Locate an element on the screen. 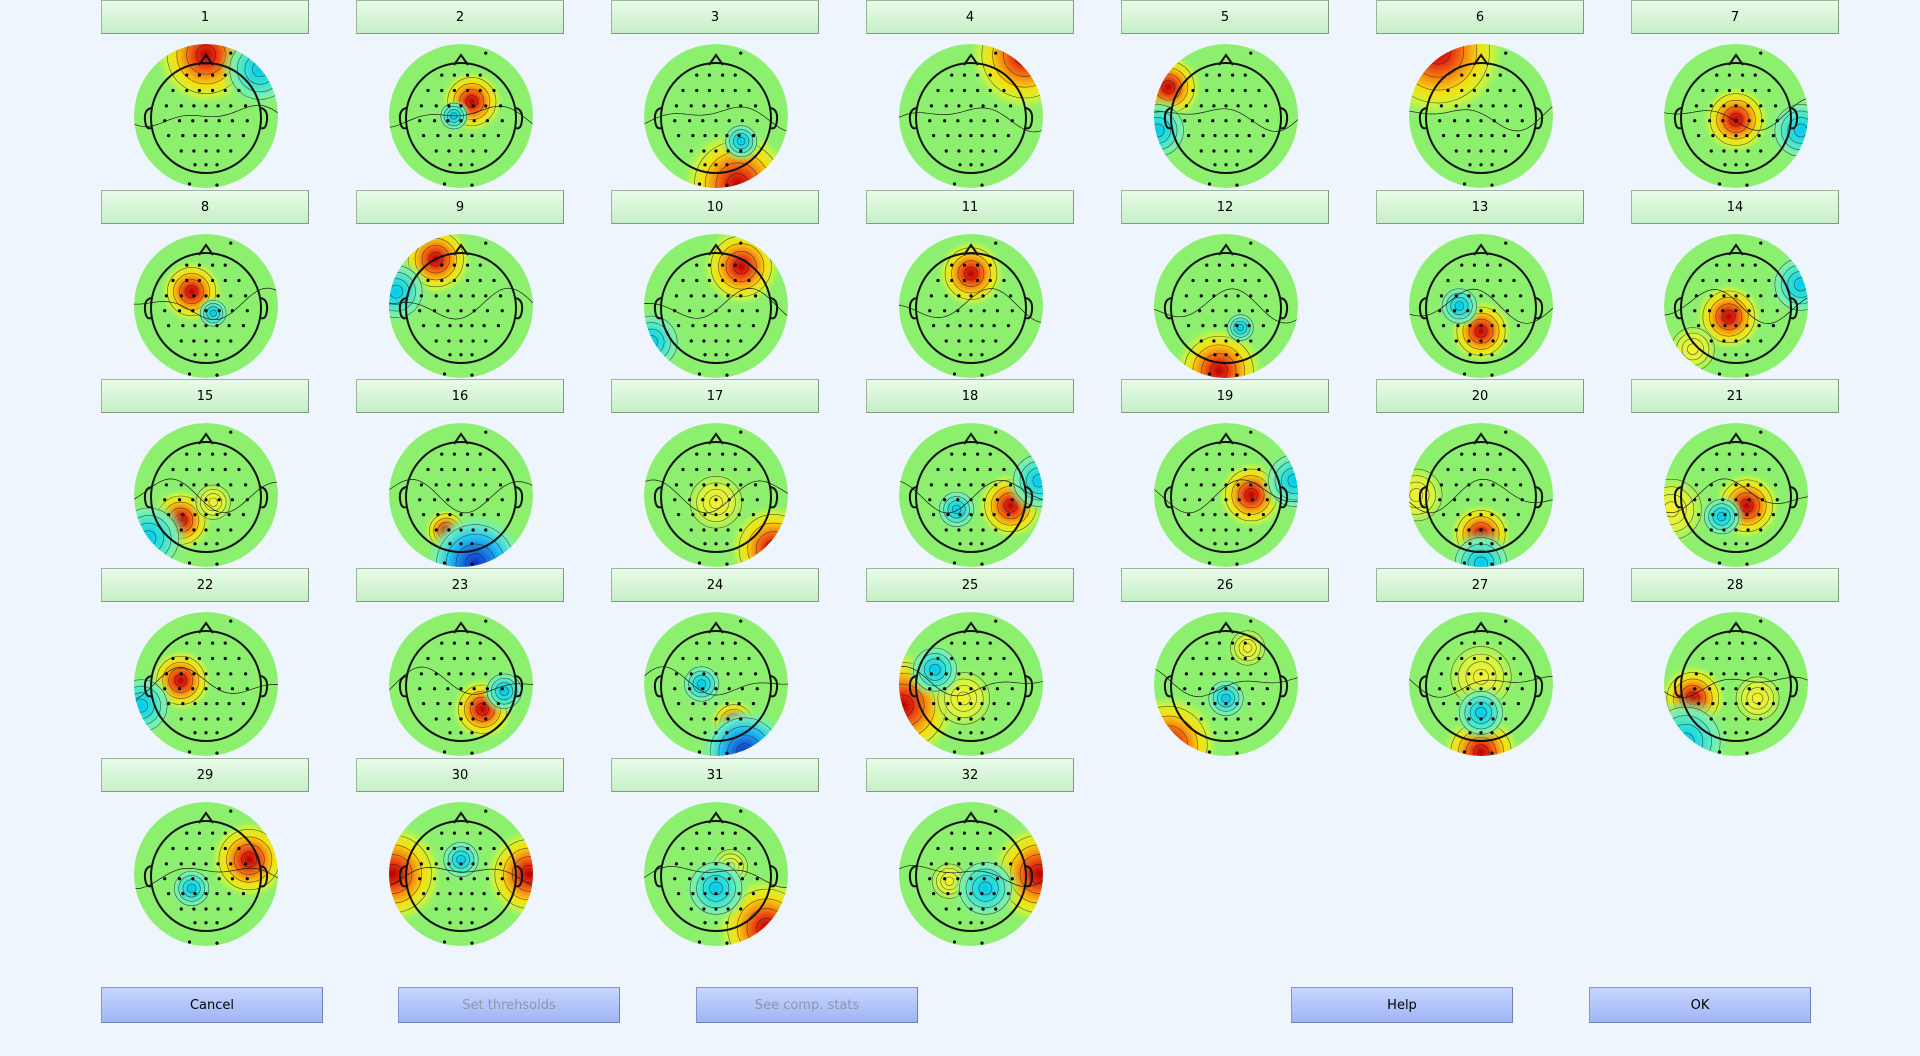 The image size is (1920, 1056). component-label-button: 29 is located at coordinates (205, 775).